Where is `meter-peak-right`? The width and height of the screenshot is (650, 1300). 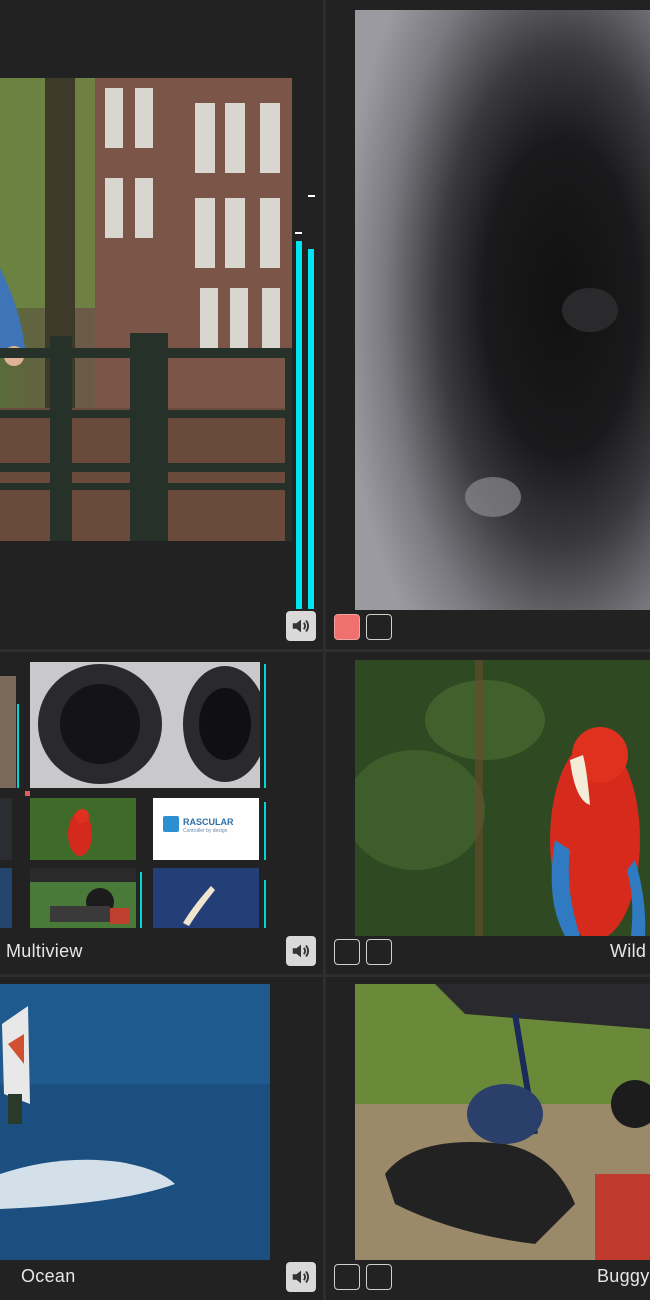 meter-peak-right is located at coordinates (311, 196).